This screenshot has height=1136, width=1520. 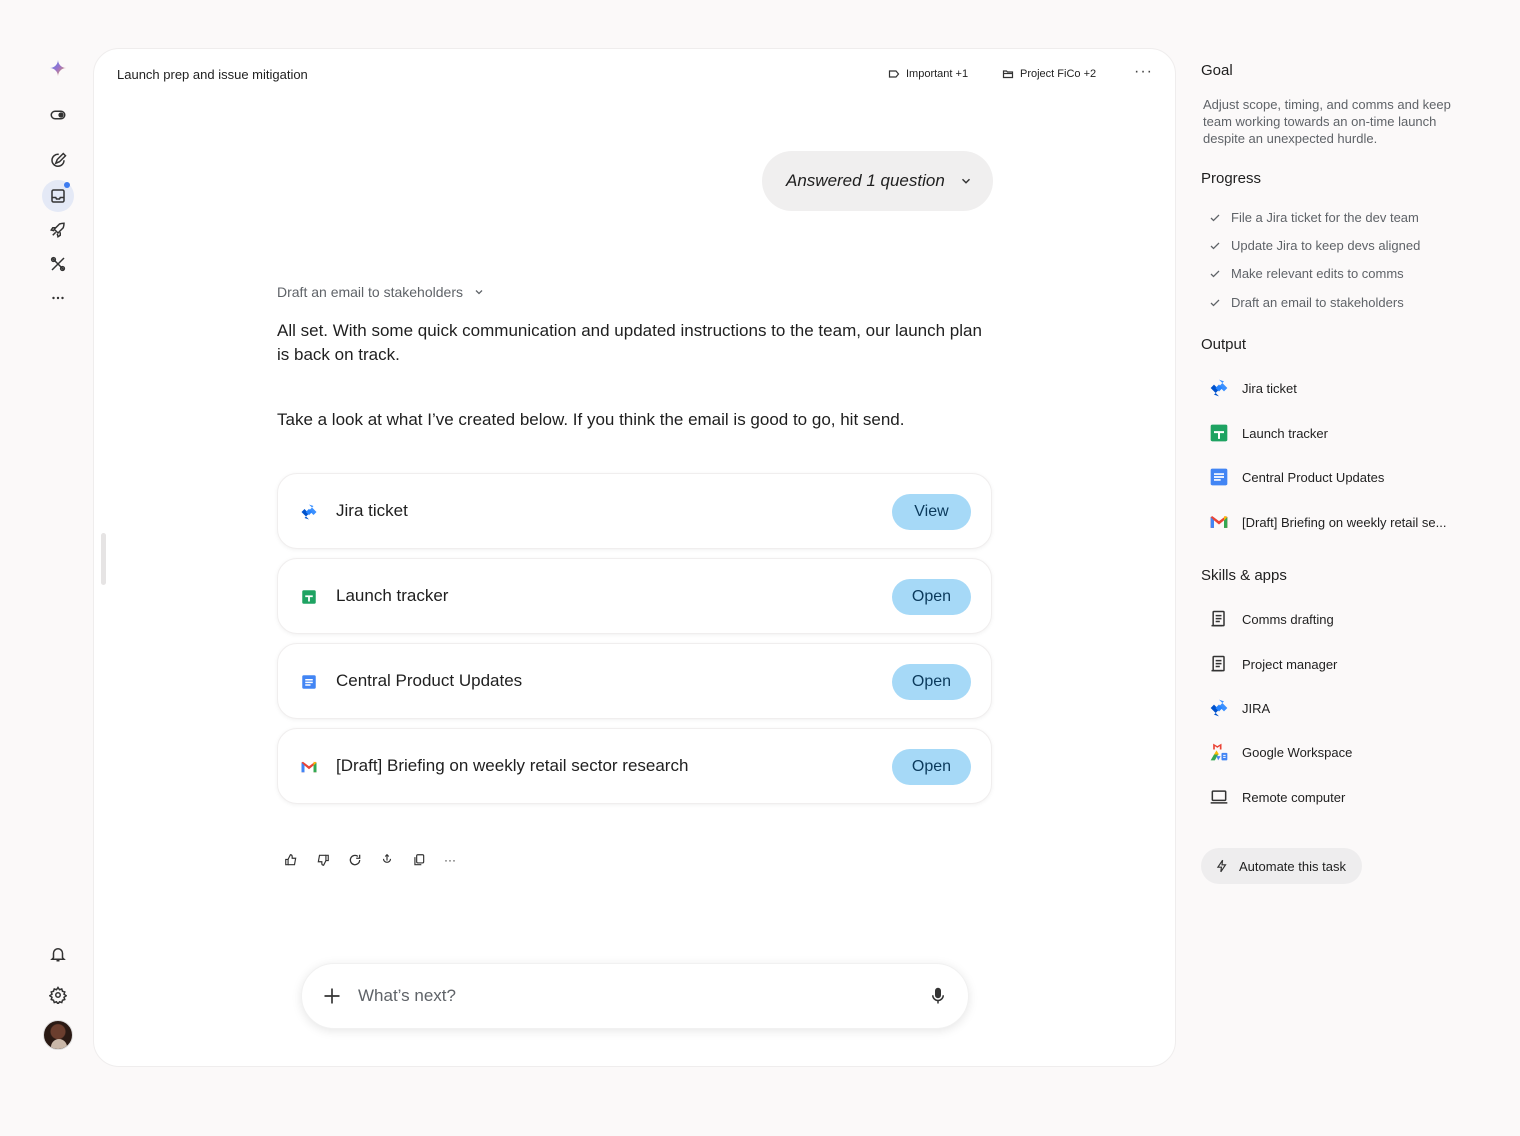 I want to click on progress-item: File a Jira ticket for the dev team, so click(x=1314, y=217).